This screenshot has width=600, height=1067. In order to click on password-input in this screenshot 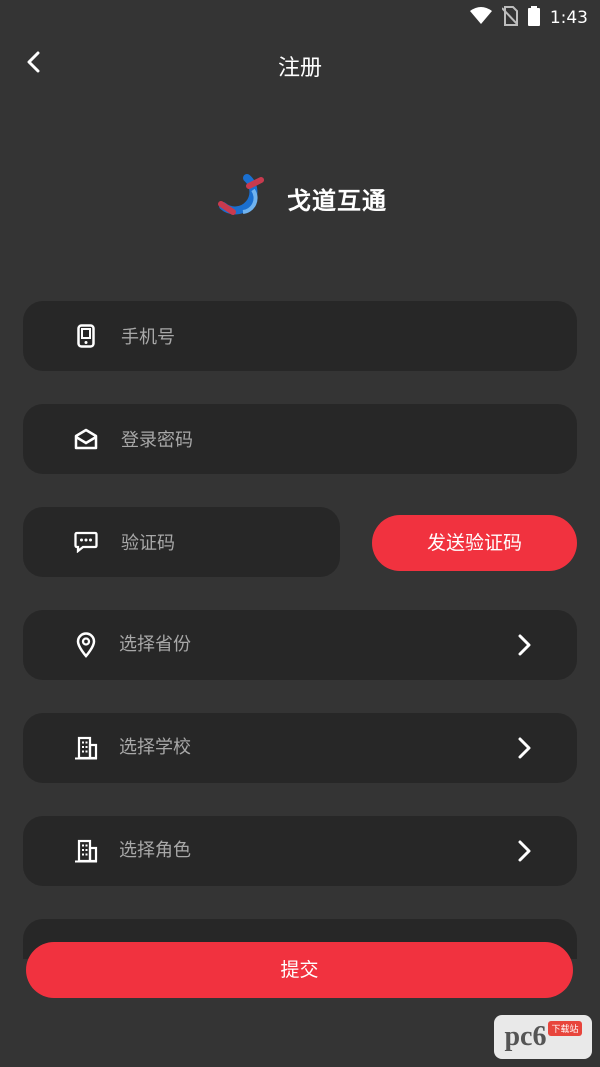, I will do `click(311, 440)`.